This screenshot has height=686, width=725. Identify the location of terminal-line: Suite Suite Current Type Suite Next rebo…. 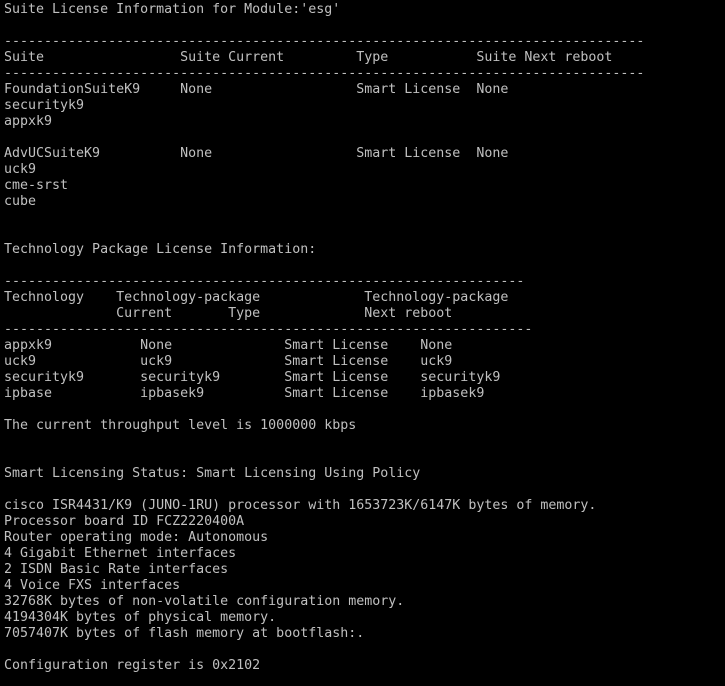
(308, 57).